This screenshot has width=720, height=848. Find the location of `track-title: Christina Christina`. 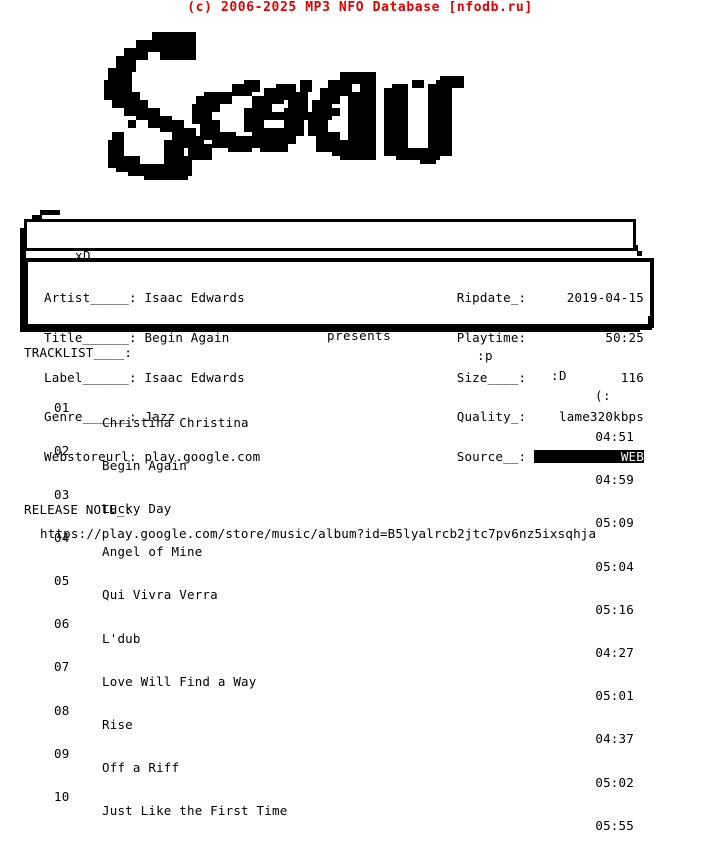

track-title: Christina Christina is located at coordinates (175, 422).